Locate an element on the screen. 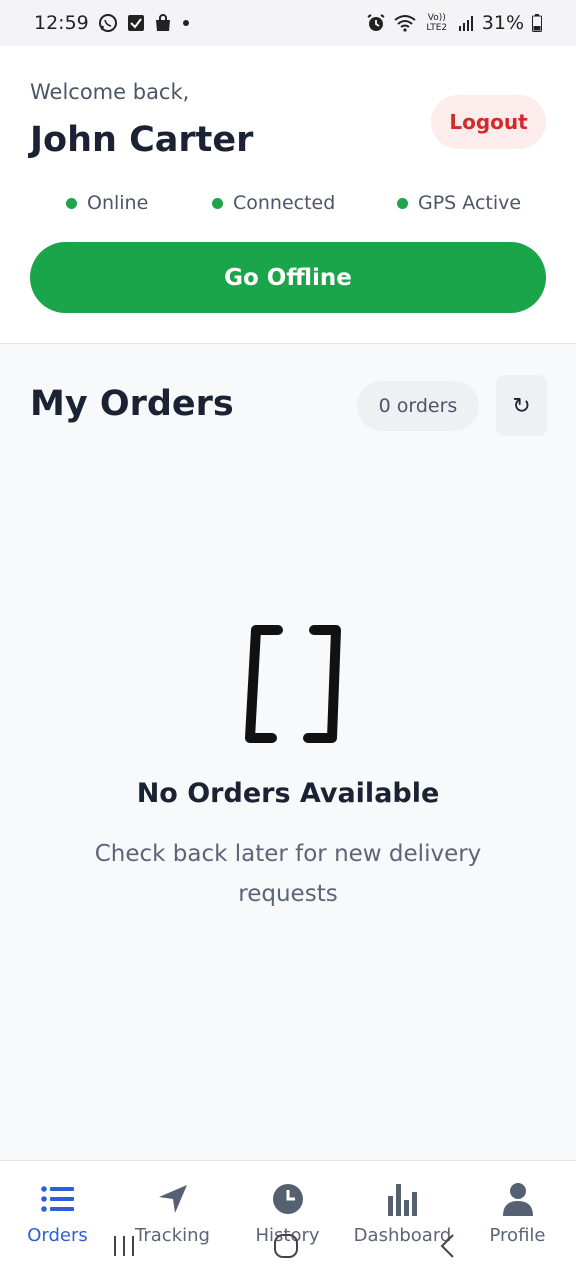  signal-bars-icon is located at coordinates (466, 23).